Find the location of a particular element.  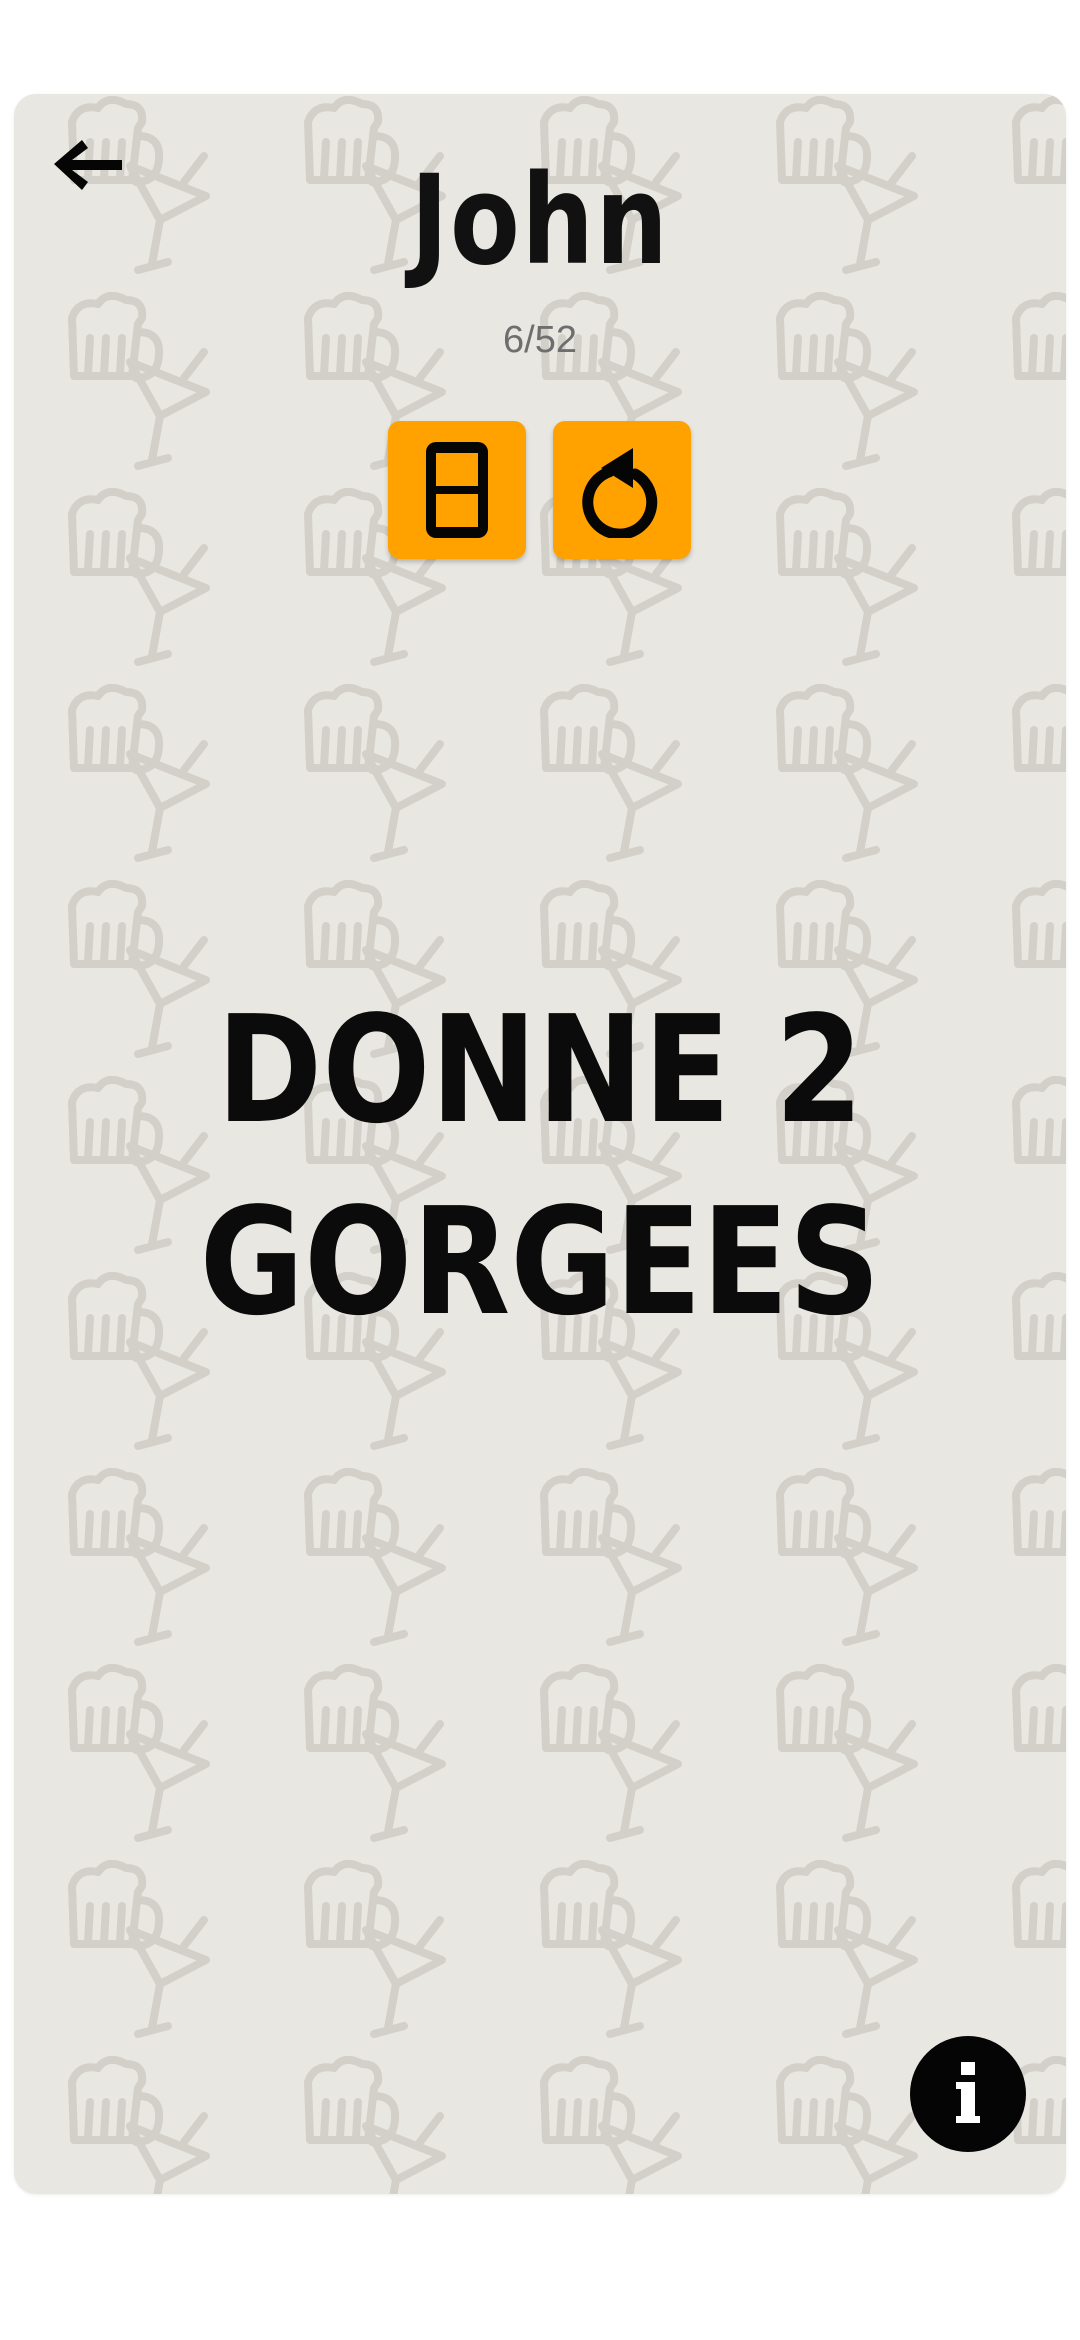

info-button is located at coordinates (968, 2094).